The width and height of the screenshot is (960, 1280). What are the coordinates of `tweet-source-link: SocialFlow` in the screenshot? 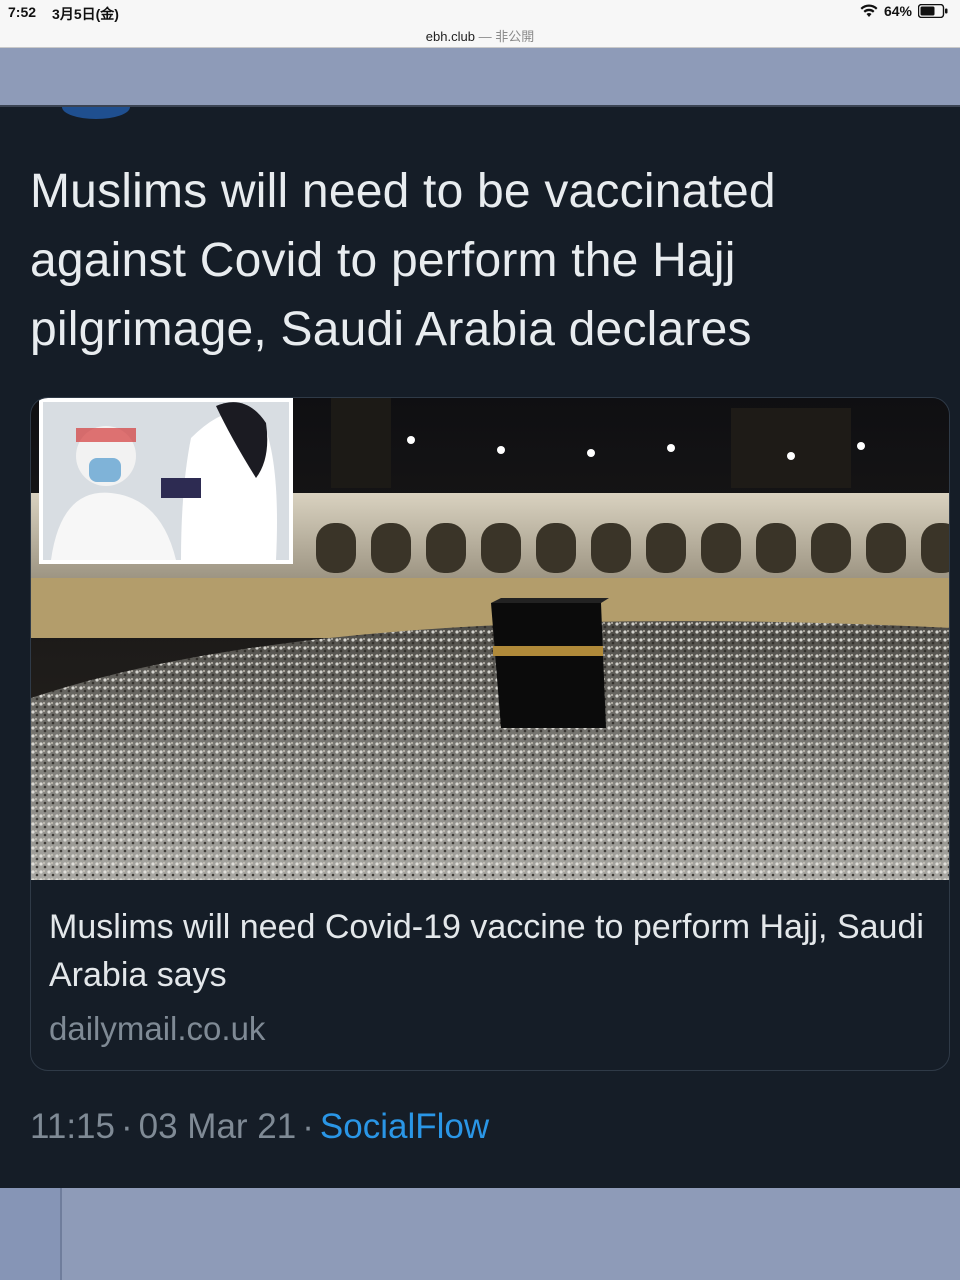 It's located at (404, 1126).